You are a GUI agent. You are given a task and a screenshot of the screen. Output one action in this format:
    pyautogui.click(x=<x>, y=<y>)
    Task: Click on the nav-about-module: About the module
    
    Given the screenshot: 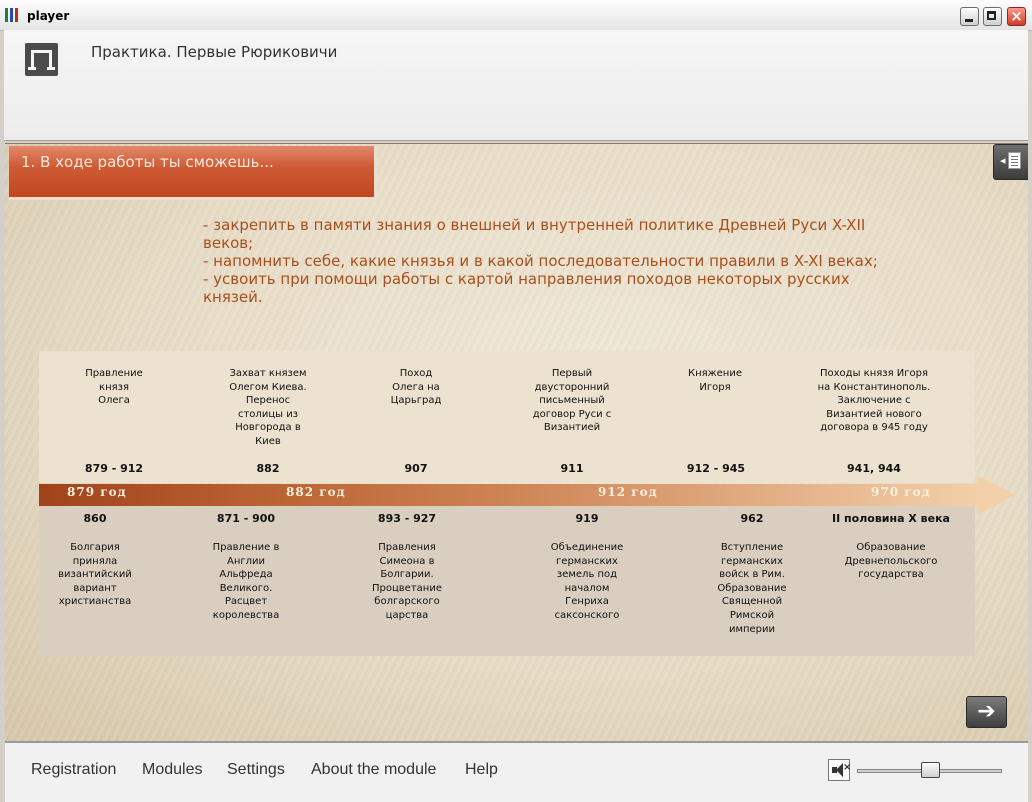 What is the action you would take?
    pyautogui.click(x=373, y=770)
    